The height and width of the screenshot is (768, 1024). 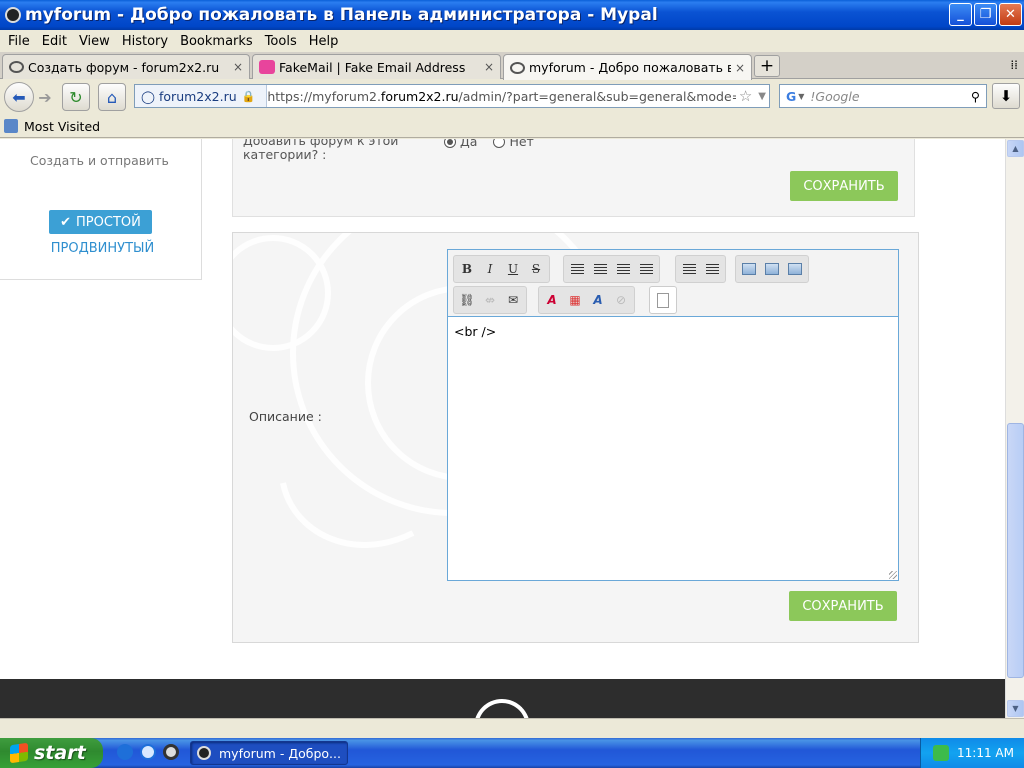 I want to click on save-button-bottom: СОХРАНИТЬ, so click(x=843, y=606).